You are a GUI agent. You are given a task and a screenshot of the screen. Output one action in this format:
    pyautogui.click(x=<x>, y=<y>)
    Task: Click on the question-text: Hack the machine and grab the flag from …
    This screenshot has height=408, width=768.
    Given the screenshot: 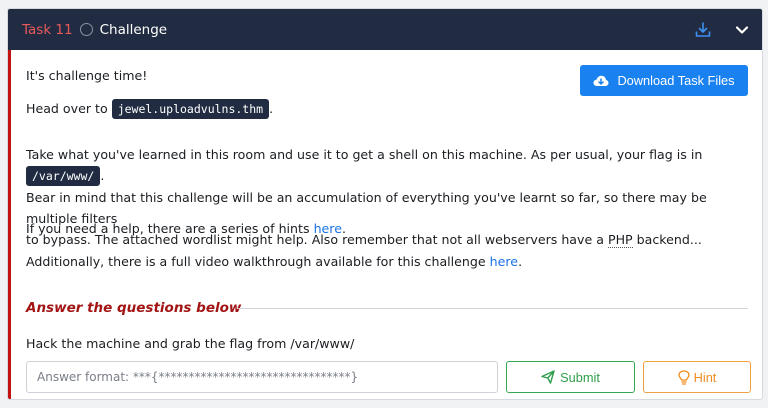 What is the action you would take?
    pyautogui.click(x=190, y=343)
    